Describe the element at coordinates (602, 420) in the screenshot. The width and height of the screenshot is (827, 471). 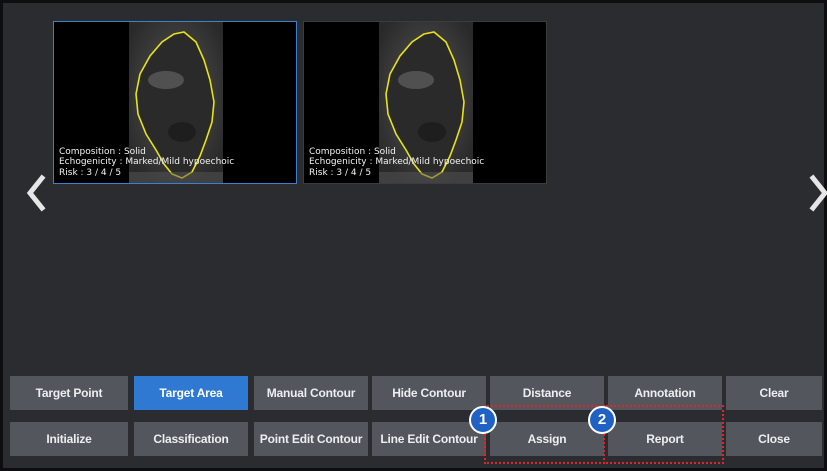
I see `callout-badge-2: 2` at that location.